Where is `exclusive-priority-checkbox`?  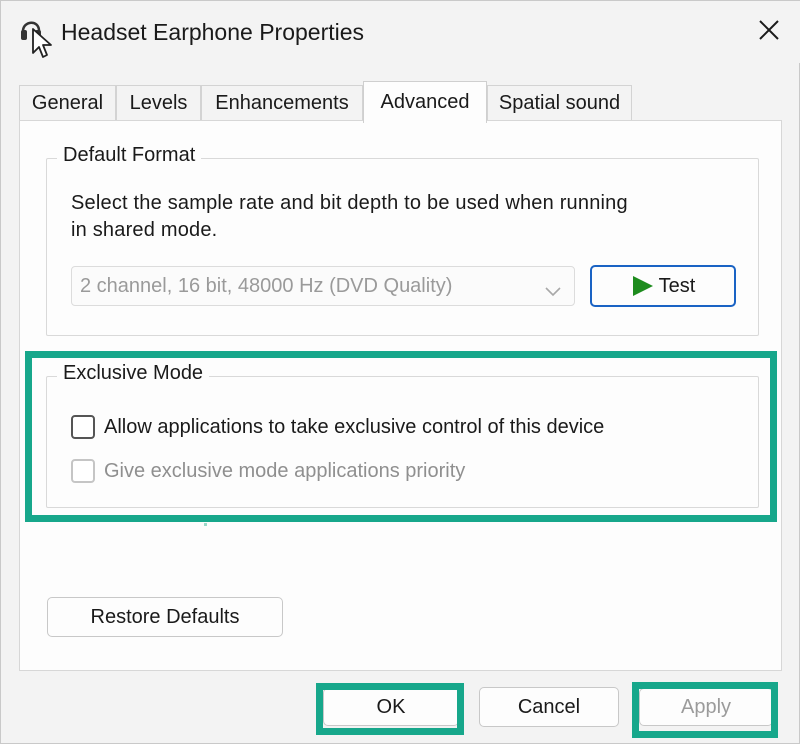
exclusive-priority-checkbox is located at coordinates (83, 471).